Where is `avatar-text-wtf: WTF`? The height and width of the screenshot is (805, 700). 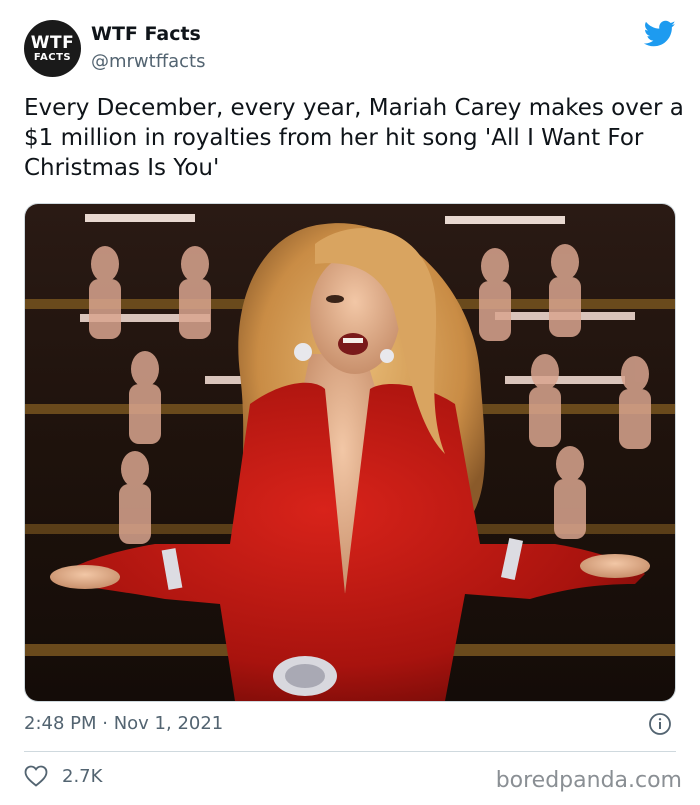
avatar-text-wtf: WTF is located at coordinates (52, 42).